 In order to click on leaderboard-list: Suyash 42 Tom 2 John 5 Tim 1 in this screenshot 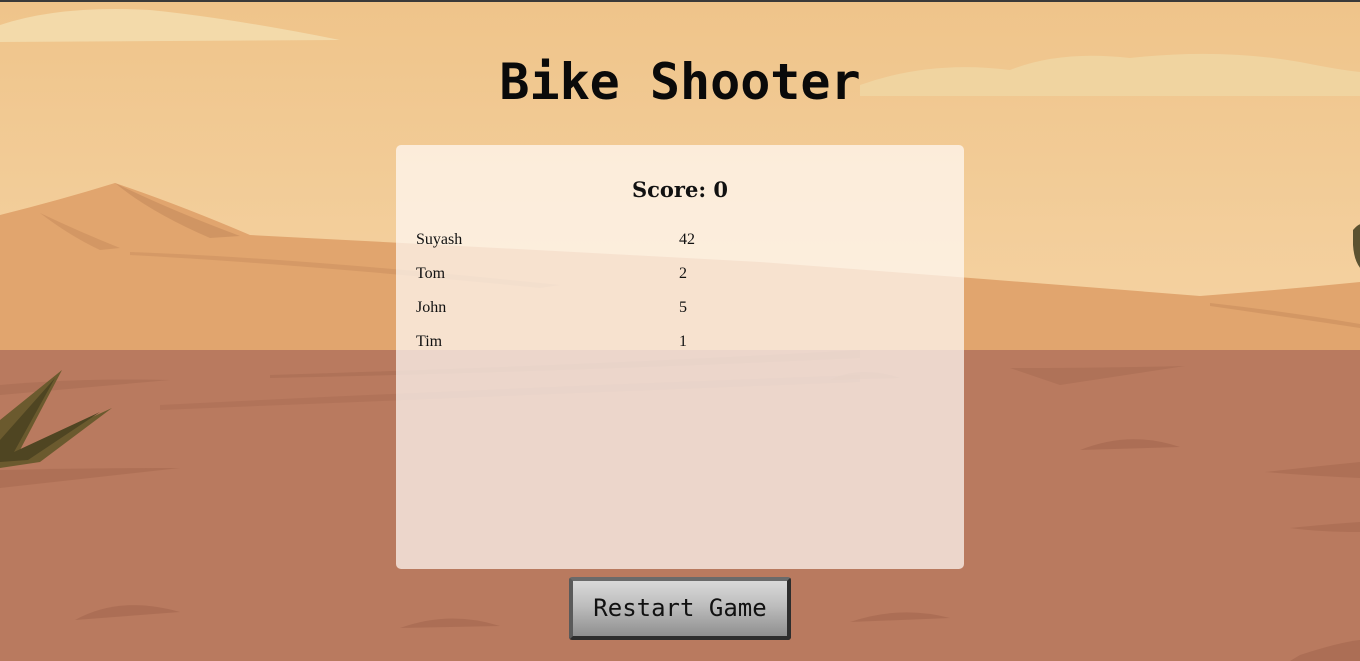, I will do `click(680, 297)`.